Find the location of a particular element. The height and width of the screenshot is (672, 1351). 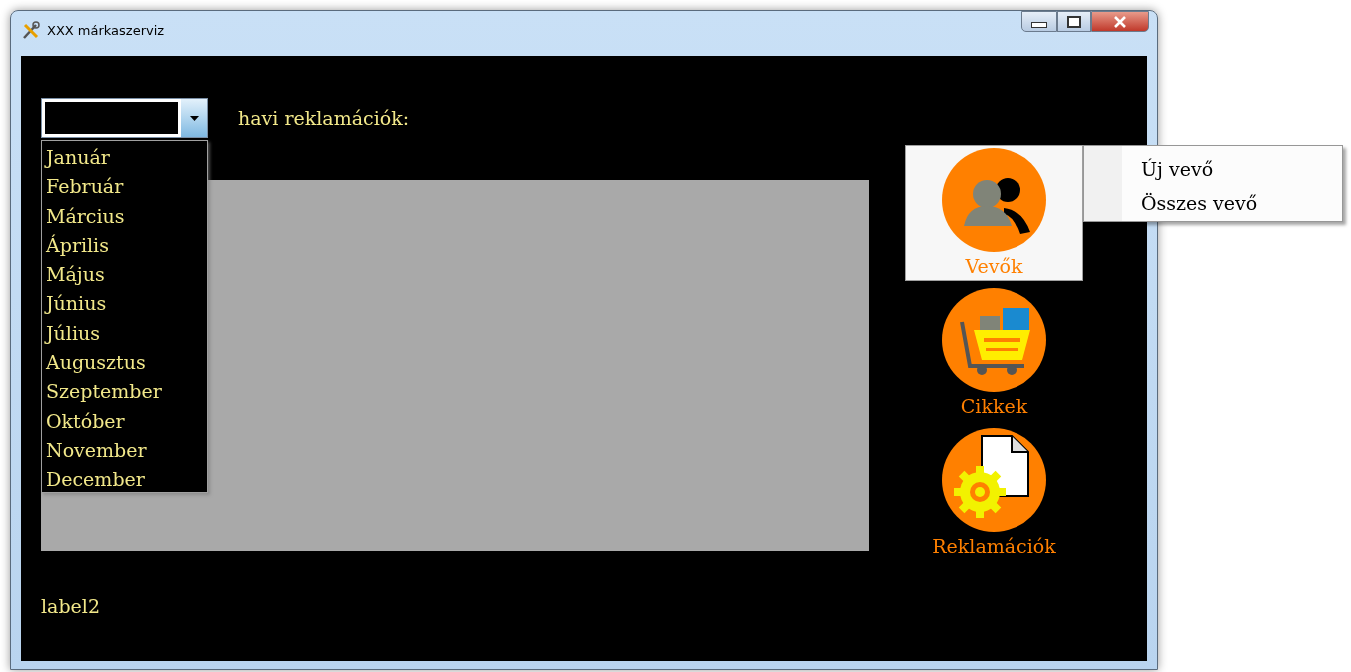

minimize-button is located at coordinates (1039, 21).